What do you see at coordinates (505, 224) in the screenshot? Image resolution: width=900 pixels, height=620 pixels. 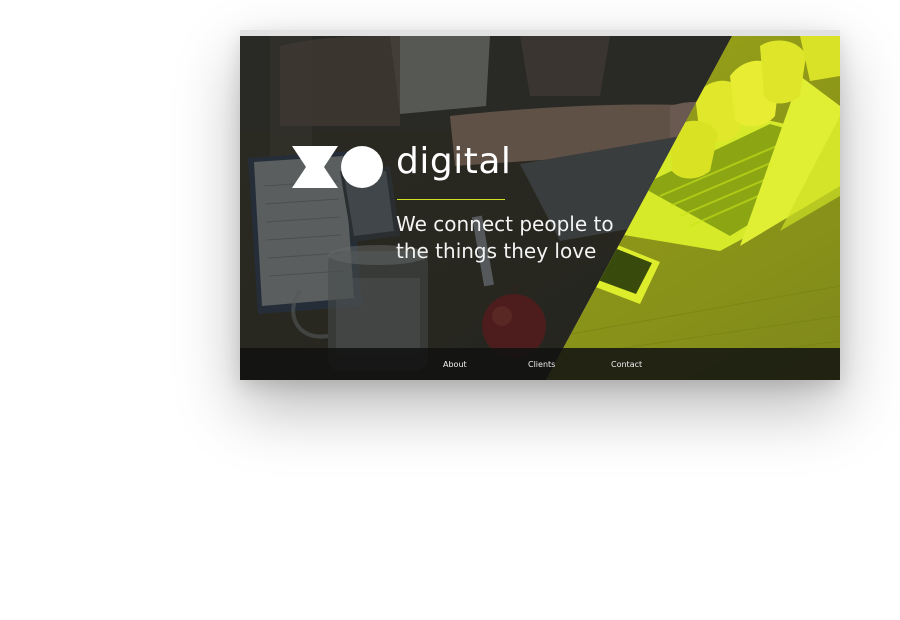 I see `tagline-line-1: We connect people to` at bounding box center [505, 224].